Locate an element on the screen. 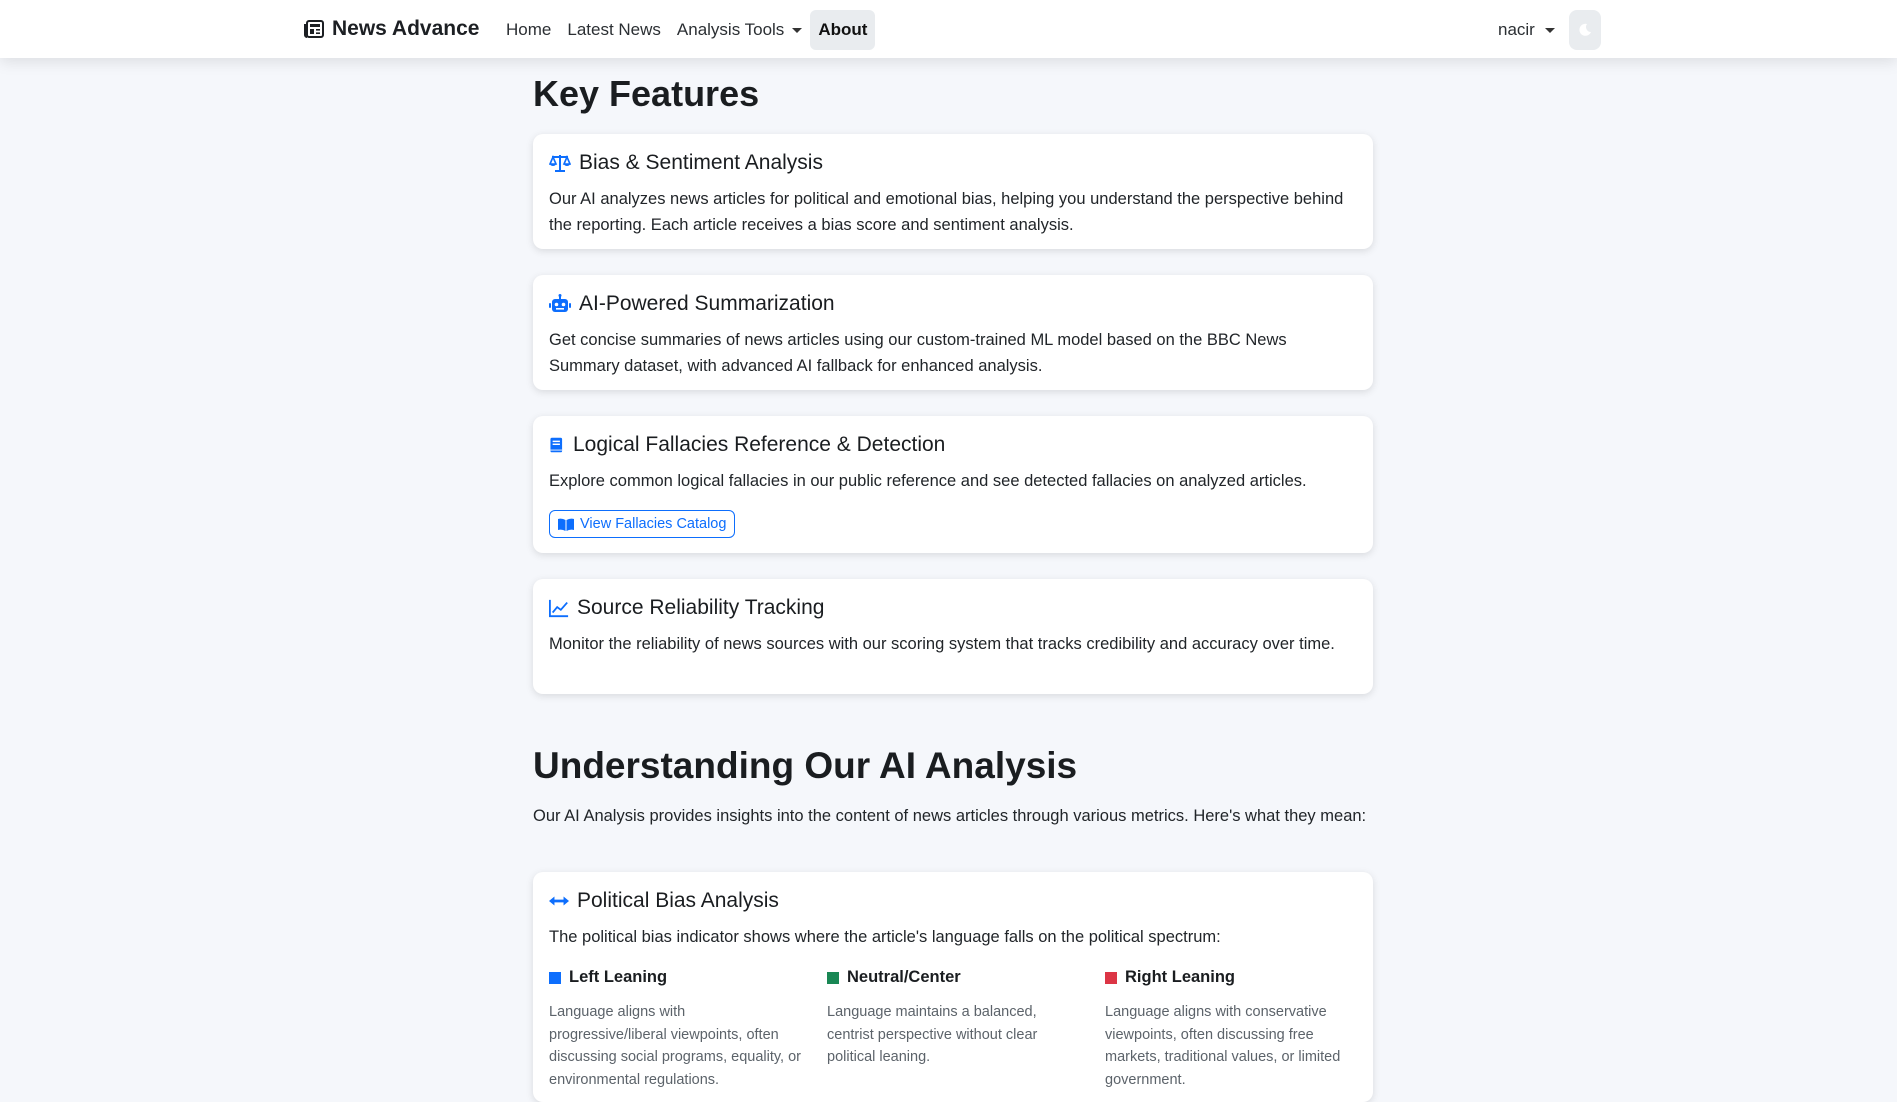 This screenshot has width=1897, height=1102. nav-latest-news: Latest News is located at coordinates (614, 30).